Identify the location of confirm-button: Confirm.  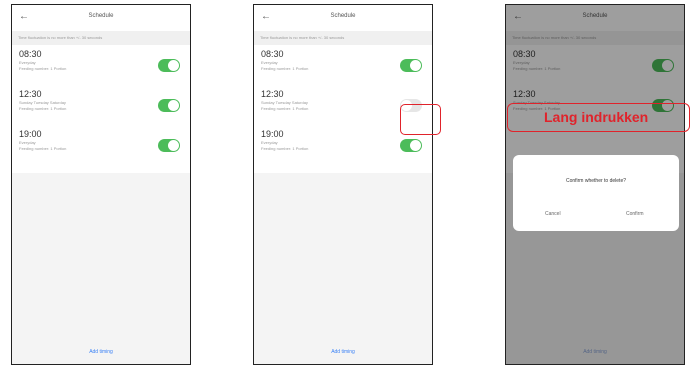
(635, 214).